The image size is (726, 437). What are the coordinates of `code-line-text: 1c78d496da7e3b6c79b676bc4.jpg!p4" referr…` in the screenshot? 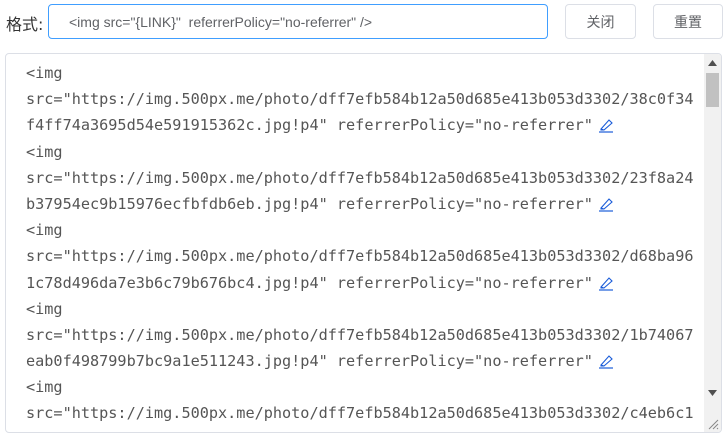 It's located at (309, 282).